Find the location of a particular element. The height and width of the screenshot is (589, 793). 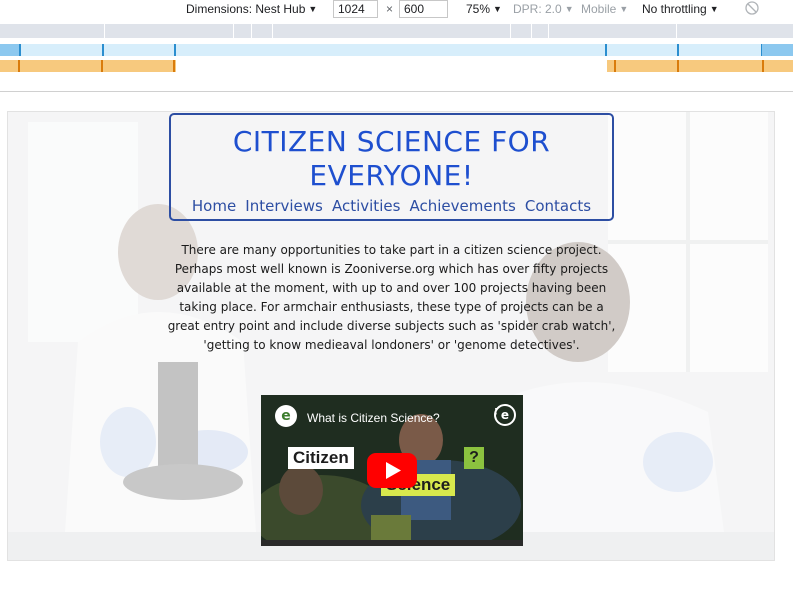

dpr-label: DPR: 2.0 is located at coordinates (537, 9).